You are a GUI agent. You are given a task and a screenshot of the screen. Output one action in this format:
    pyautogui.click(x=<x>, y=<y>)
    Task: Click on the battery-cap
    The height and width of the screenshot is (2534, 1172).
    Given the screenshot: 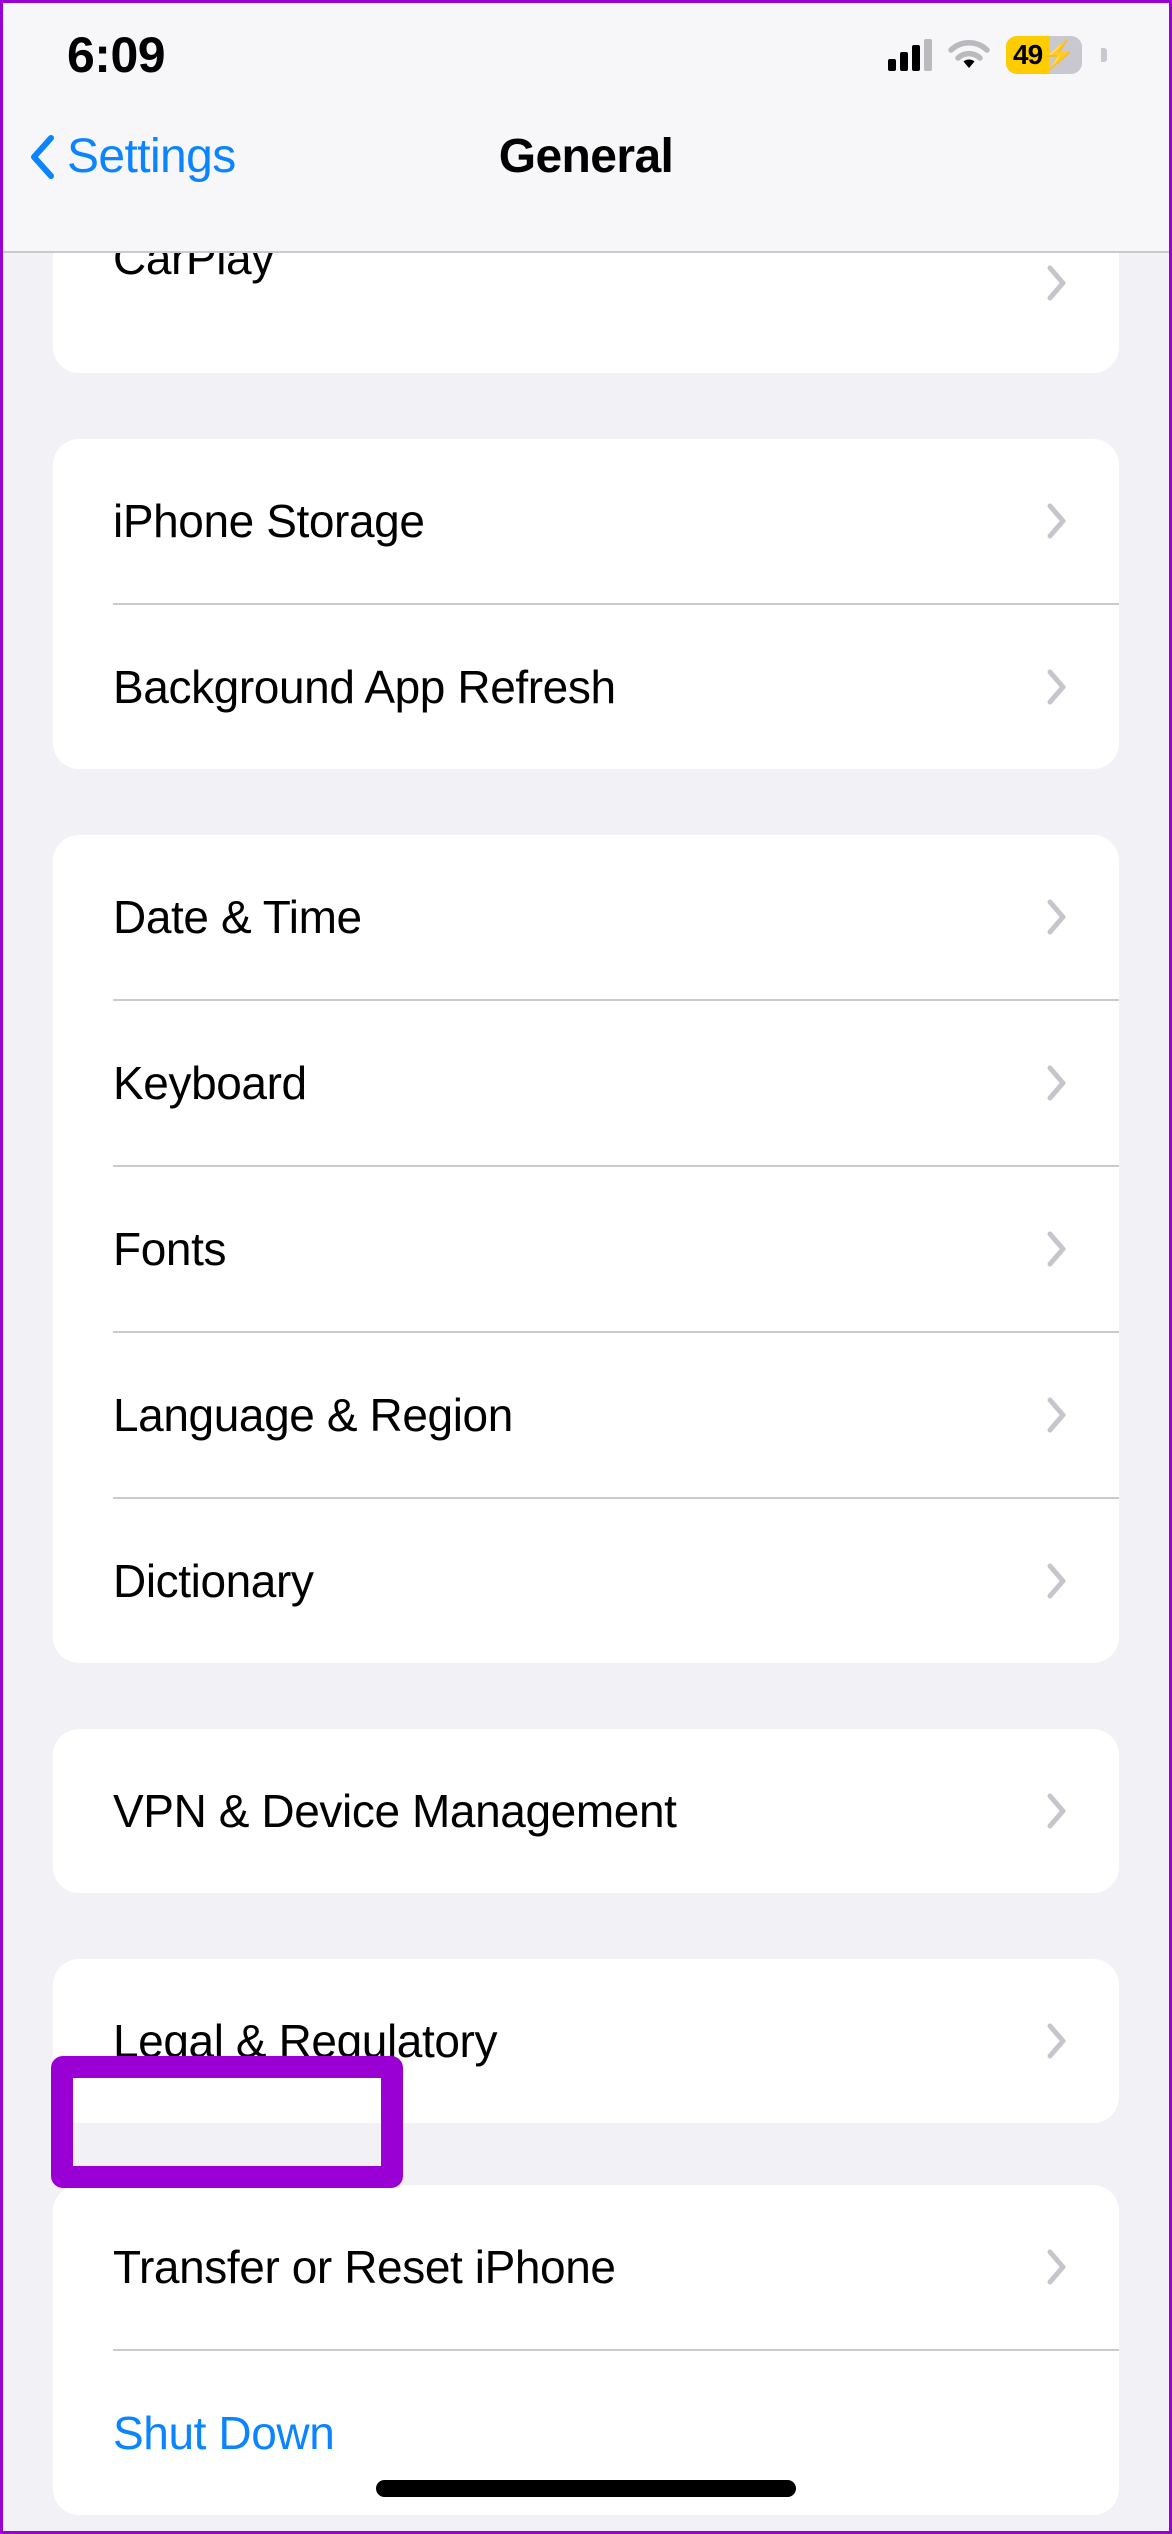 What is the action you would take?
    pyautogui.click(x=1104, y=55)
    